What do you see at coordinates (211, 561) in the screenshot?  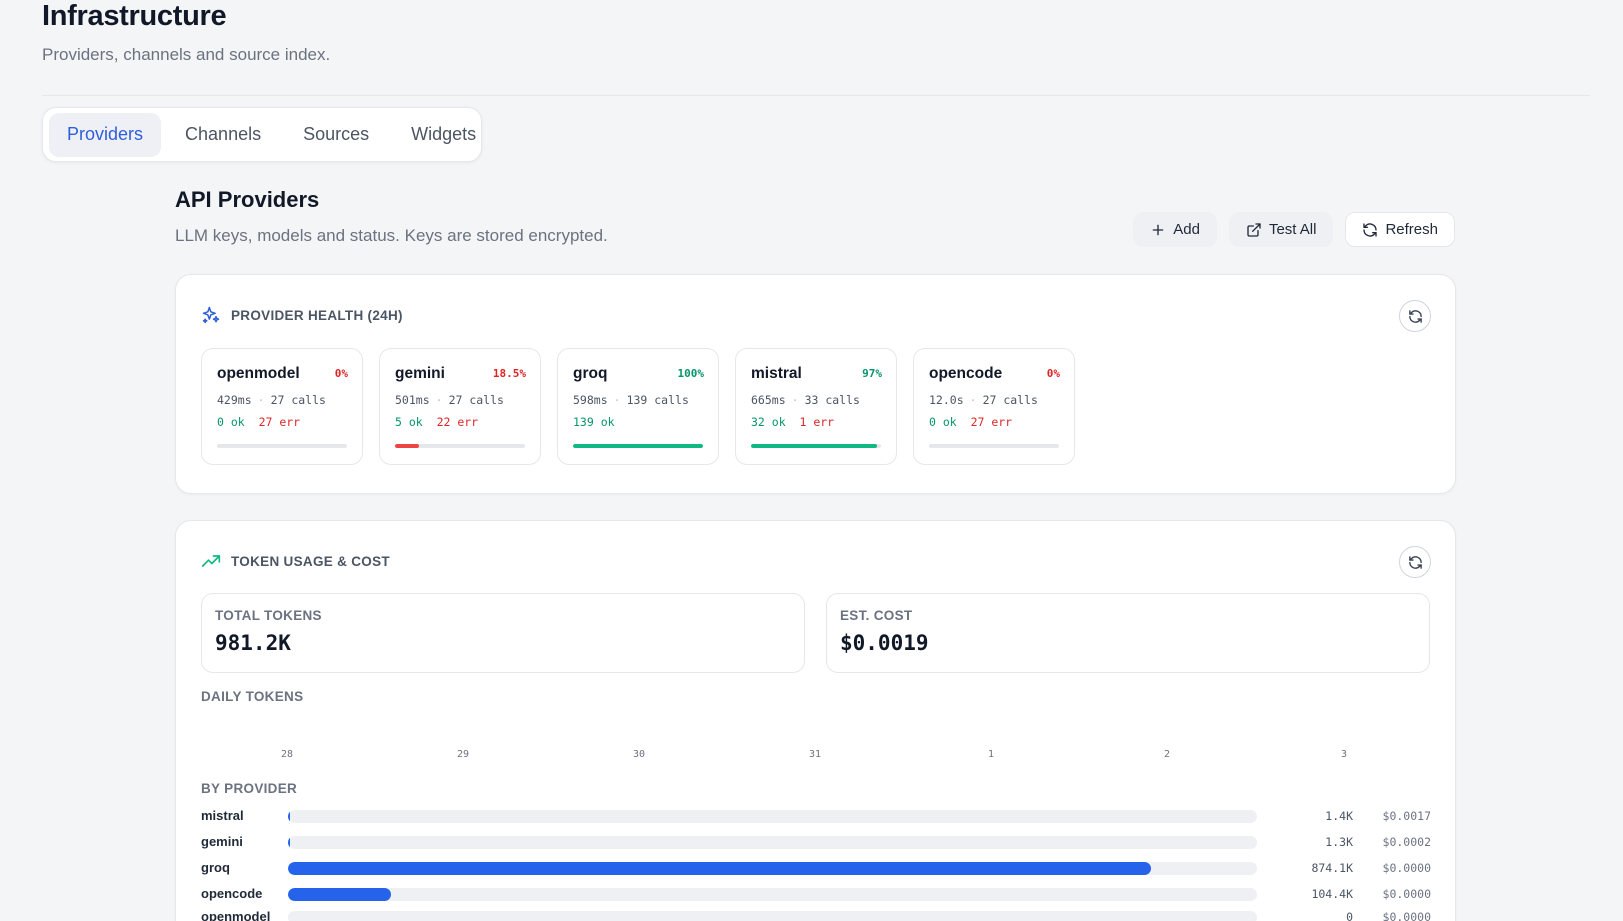 I see `trending-up-icon` at bounding box center [211, 561].